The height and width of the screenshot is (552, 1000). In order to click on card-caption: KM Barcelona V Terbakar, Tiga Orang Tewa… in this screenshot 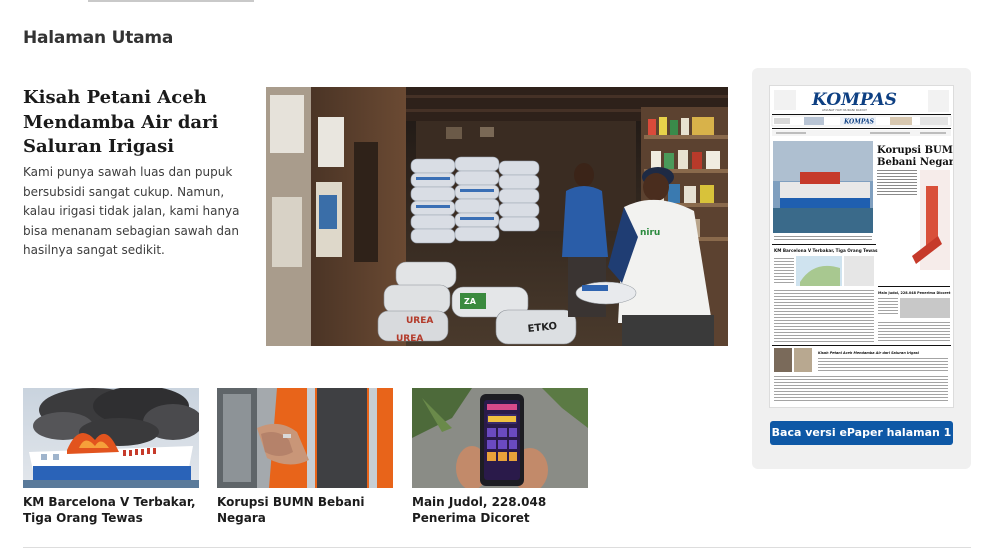, I will do `click(111, 510)`.